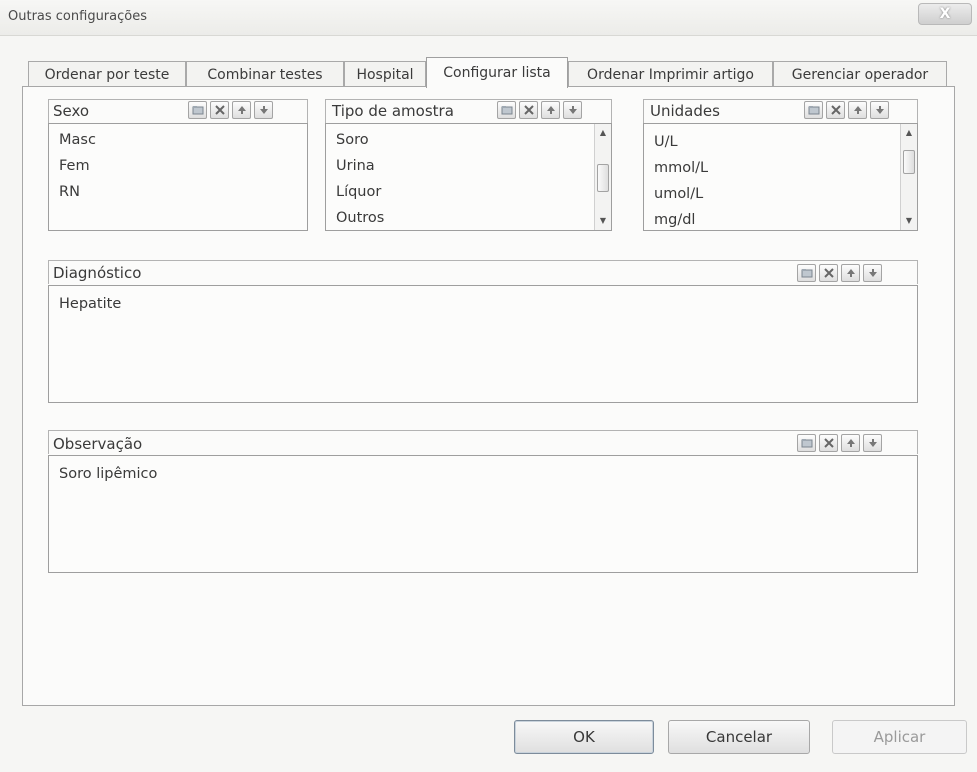 The image size is (977, 772). What do you see at coordinates (780, 177) in the screenshot?
I see `unidades-list: U/L mmol/L umol/L mg/dl ▲ ▼` at bounding box center [780, 177].